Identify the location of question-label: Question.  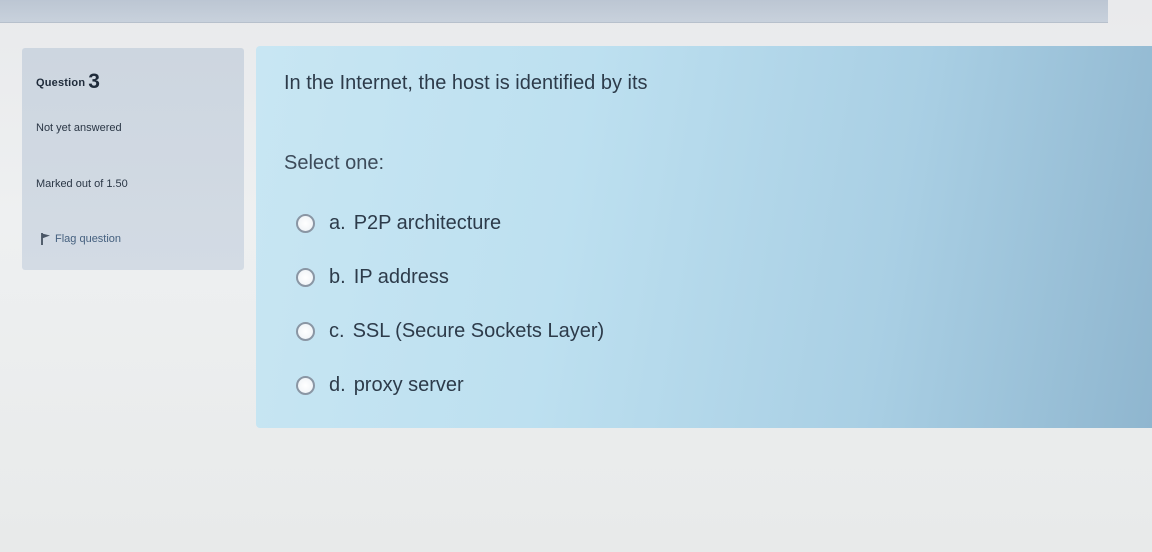
(61, 83).